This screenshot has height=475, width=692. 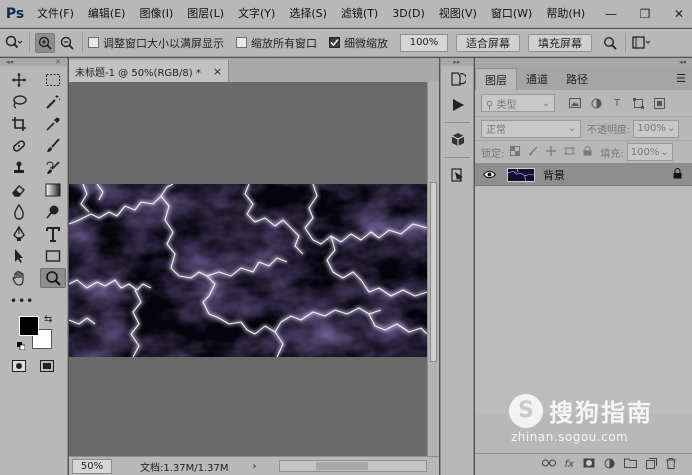 I want to click on search-icon, so click(x=610, y=43).